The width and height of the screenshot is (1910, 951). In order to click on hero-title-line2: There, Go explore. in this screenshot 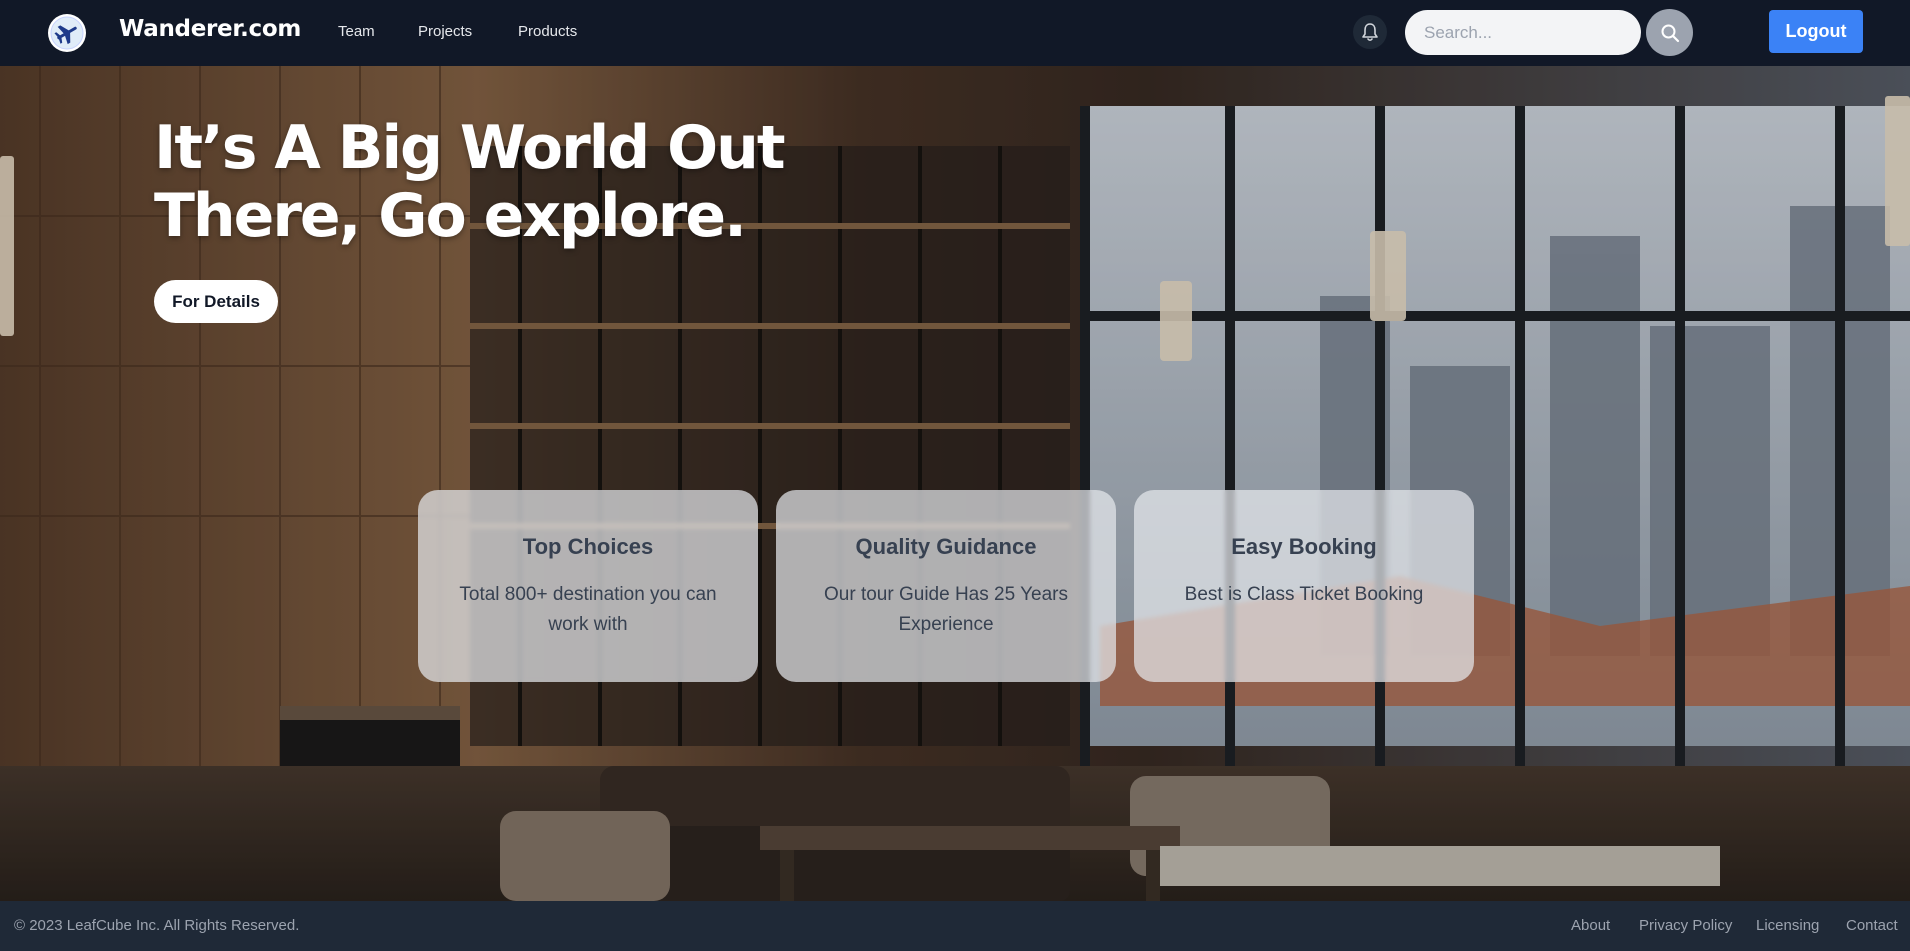, I will do `click(450, 216)`.